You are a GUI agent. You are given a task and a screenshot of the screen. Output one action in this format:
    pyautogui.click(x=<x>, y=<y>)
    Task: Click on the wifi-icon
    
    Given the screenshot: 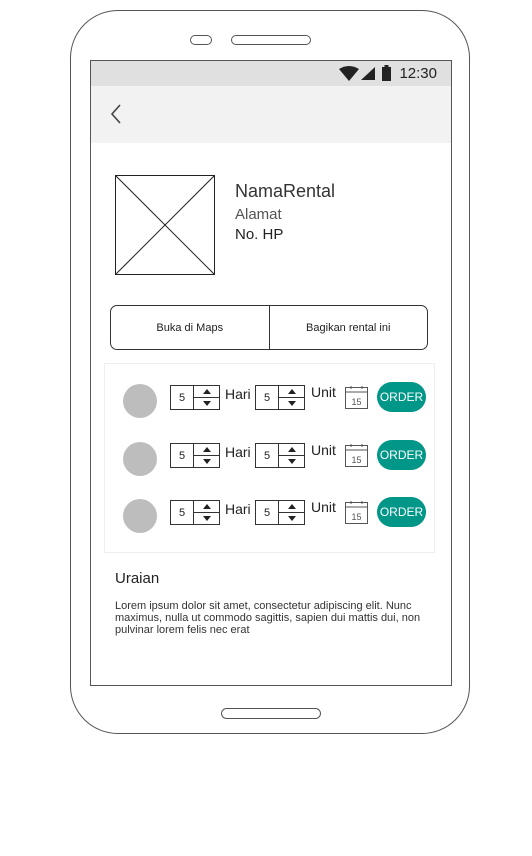 What is the action you would take?
    pyautogui.click(x=349, y=73)
    